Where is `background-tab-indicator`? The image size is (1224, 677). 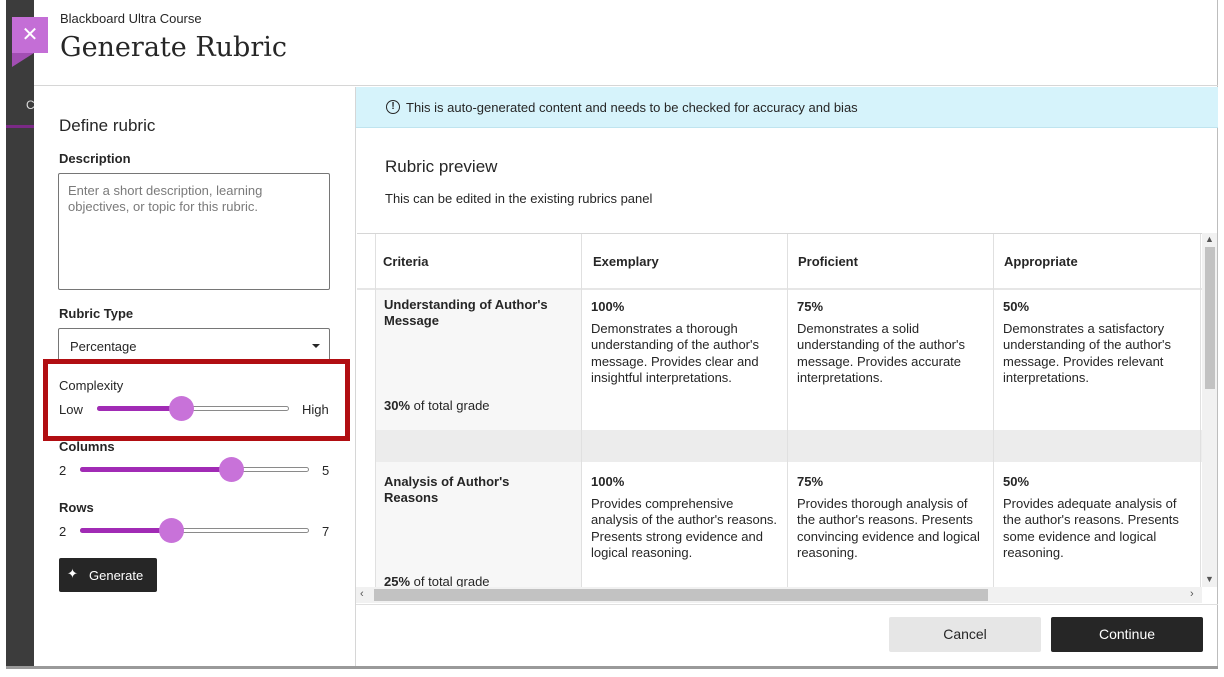
background-tab-indicator is located at coordinates (20, 126).